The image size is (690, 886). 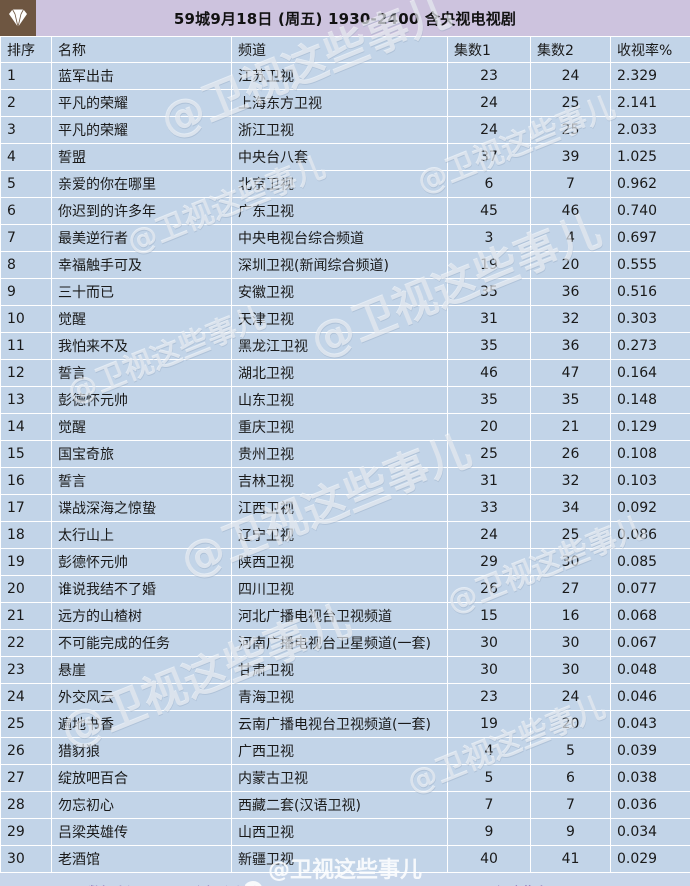 What do you see at coordinates (339, 373) in the screenshot?
I see `cell-channel: 湖北卫视` at bounding box center [339, 373].